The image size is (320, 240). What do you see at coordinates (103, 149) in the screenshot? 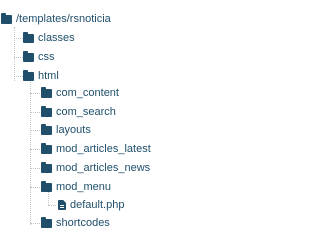
I see `tree-item-label: mod_articles_latest` at bounding box center [103, 149].